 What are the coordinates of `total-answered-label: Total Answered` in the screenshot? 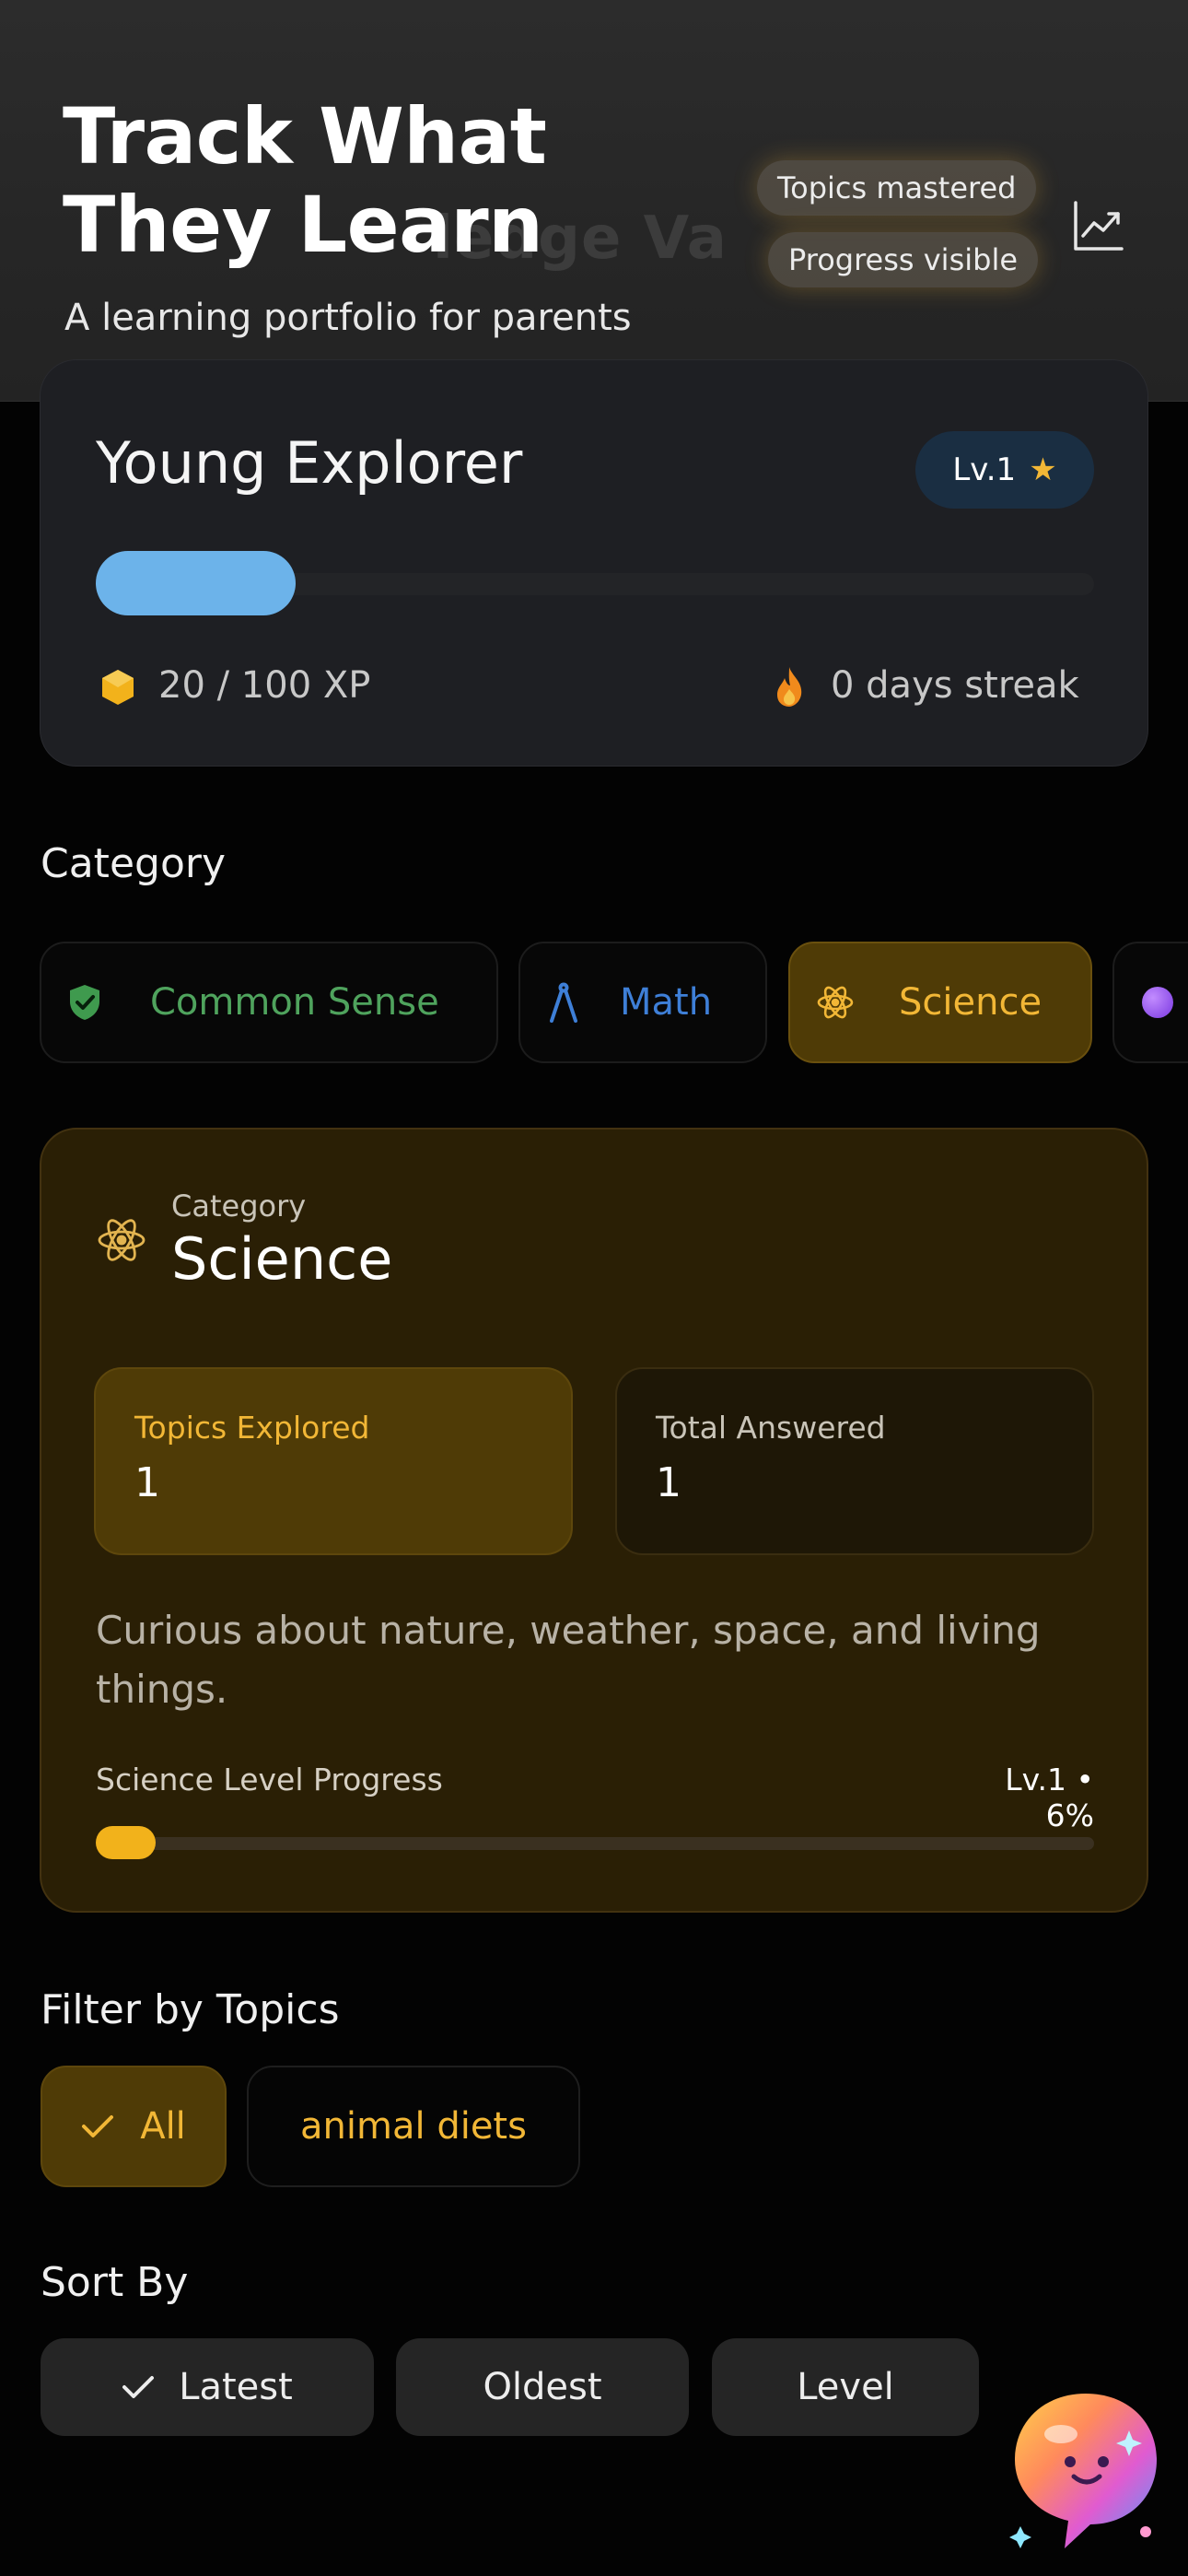 It's located at (771, 1428).